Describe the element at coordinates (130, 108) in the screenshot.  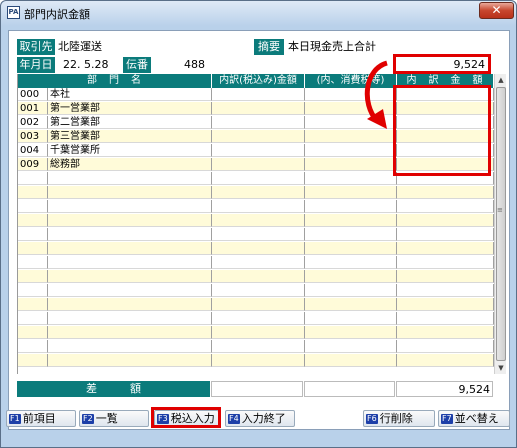
I see `row-name: 第一営業部` at that location.